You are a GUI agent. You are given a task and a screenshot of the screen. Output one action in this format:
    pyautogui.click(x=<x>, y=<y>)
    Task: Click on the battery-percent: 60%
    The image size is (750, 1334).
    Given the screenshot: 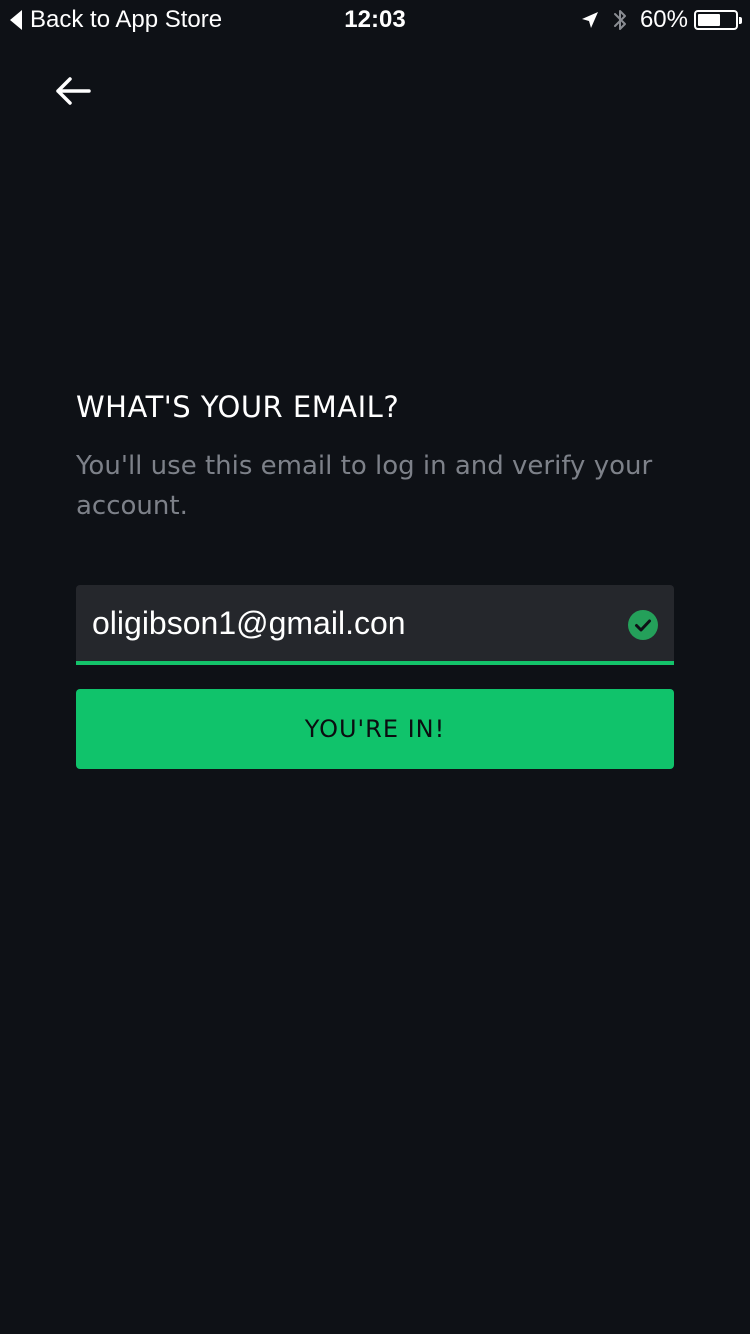 What is the action you would take?
    pyautogui.click(x=663, y=19)
    